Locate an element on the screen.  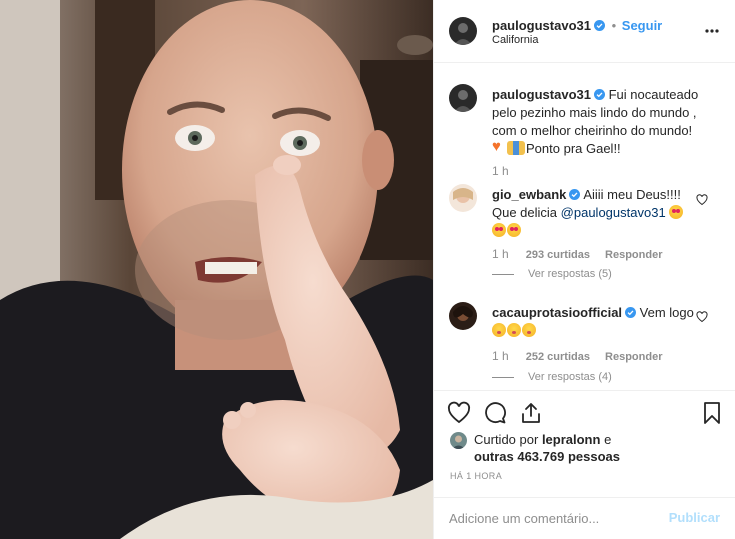
post-location: California is located at coordinates (515, 40).